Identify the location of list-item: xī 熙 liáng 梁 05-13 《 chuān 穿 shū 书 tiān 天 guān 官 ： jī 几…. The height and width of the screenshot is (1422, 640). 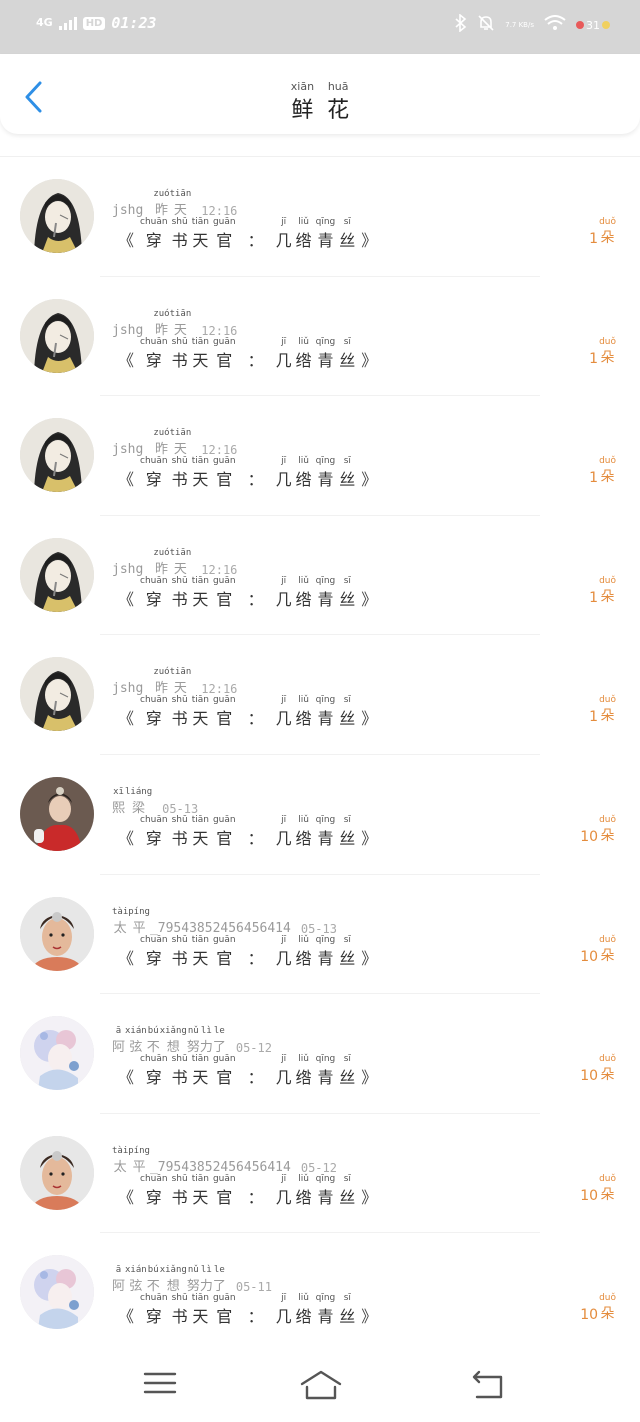
(320, 815).